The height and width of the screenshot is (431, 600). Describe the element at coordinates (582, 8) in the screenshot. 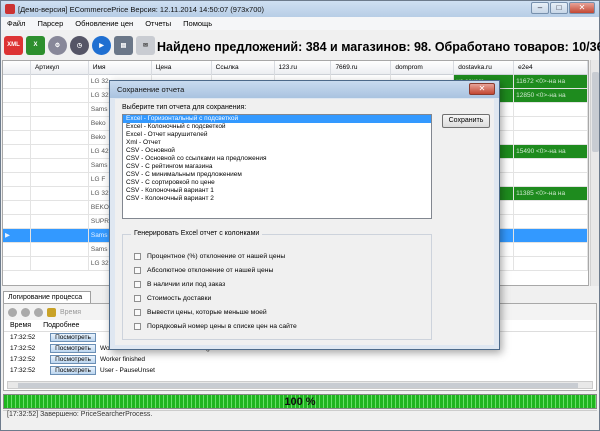

I see `close-button: ✕` at that location.